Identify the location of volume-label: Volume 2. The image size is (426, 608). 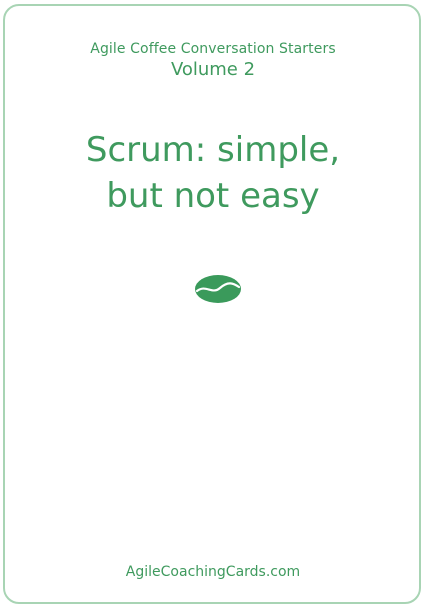
(213, 69).